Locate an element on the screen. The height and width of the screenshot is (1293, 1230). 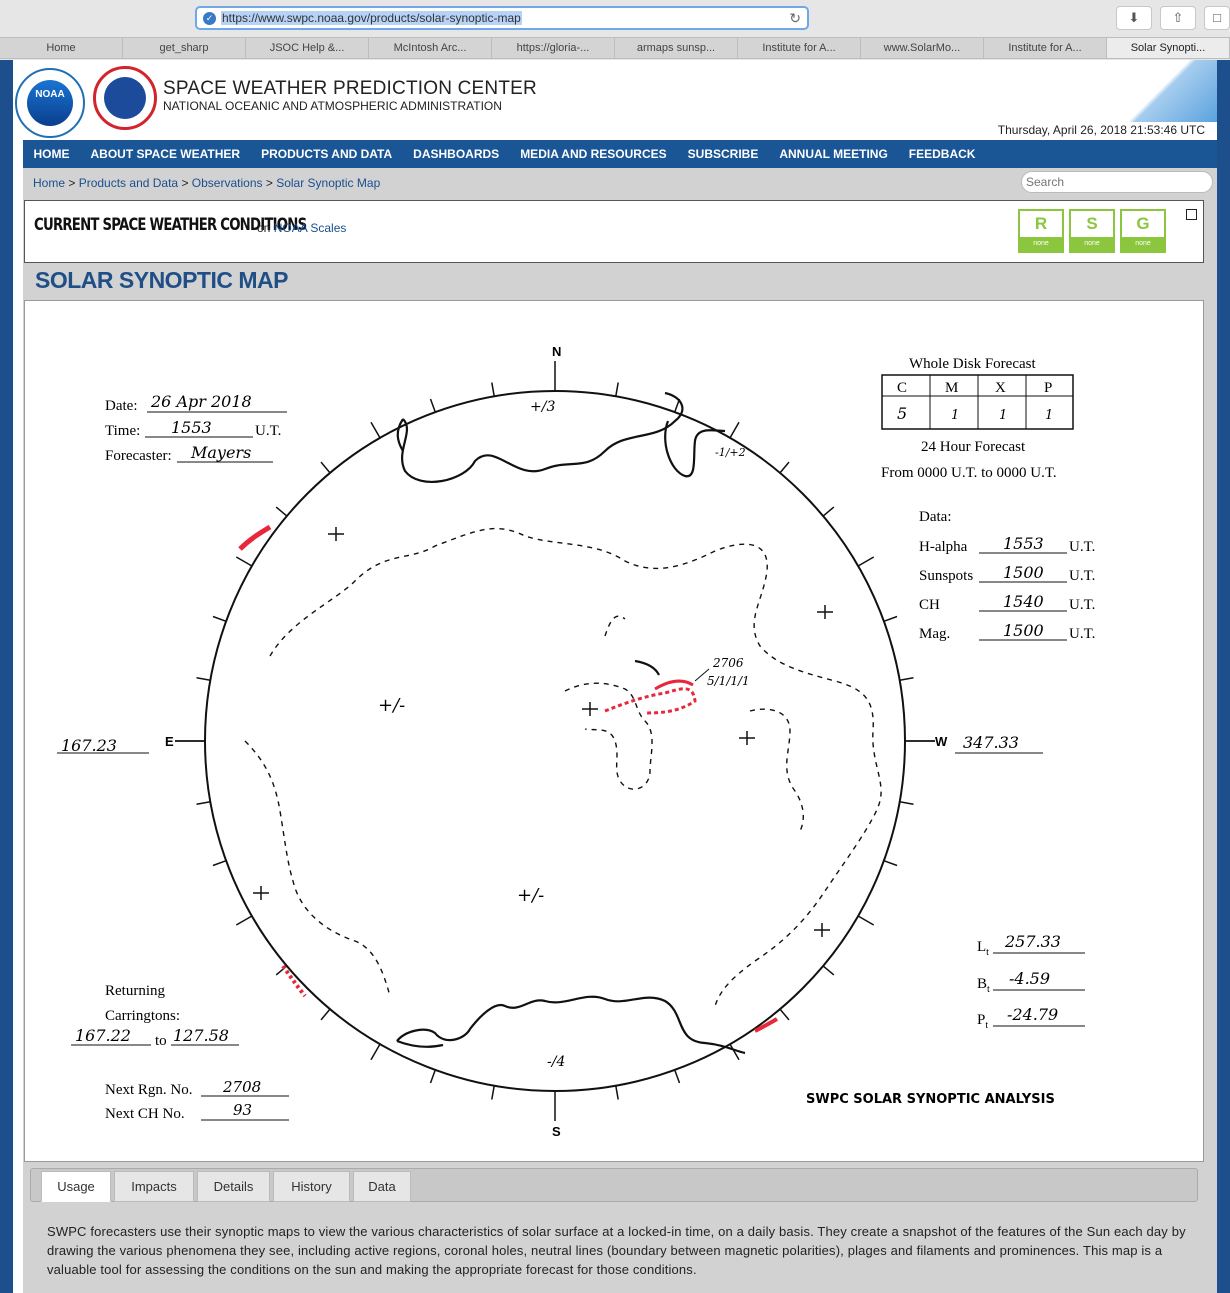
data-row-label: H-alpha is located at coordinates (943, 547).